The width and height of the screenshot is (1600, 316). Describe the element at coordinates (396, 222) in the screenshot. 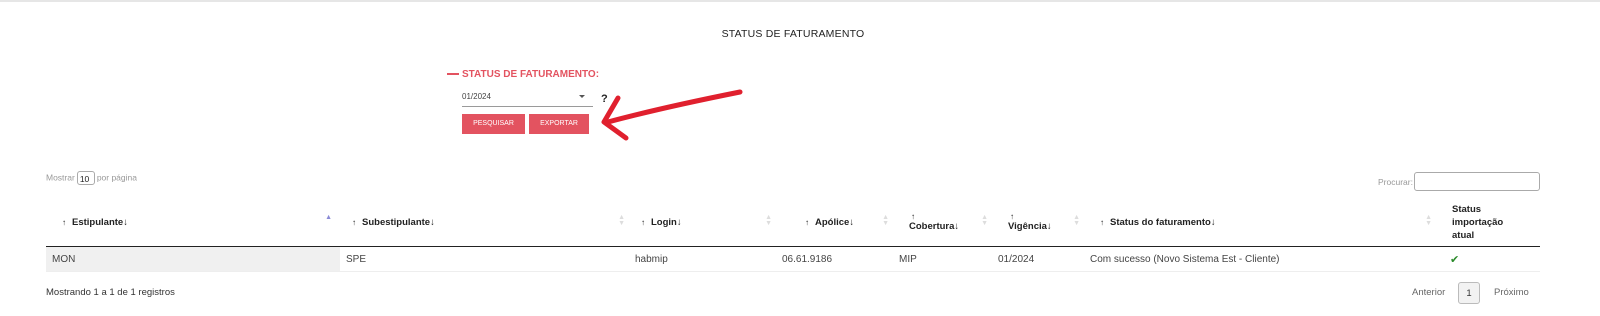

I see `header-label: Subestipulante` at that location.